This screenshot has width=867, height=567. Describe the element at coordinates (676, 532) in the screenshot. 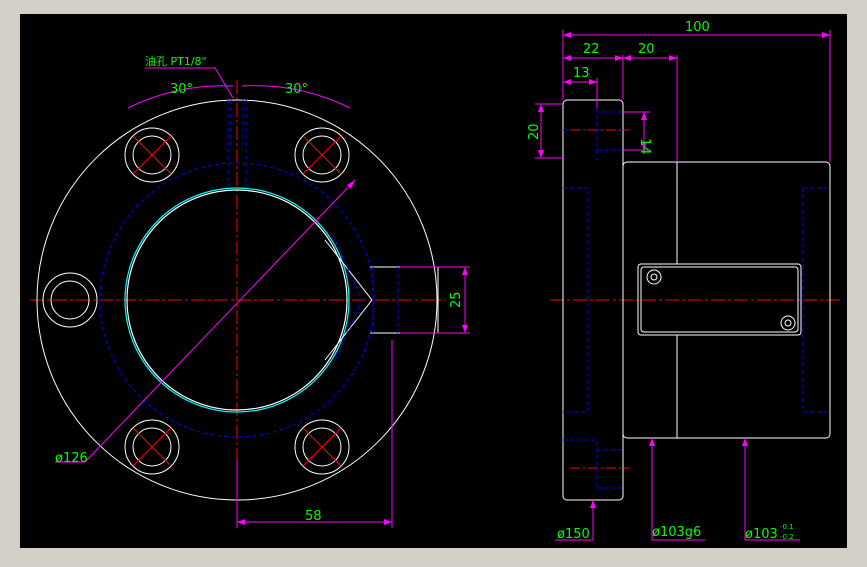

I see `dia-103g6-label: ø103g6` at that location.